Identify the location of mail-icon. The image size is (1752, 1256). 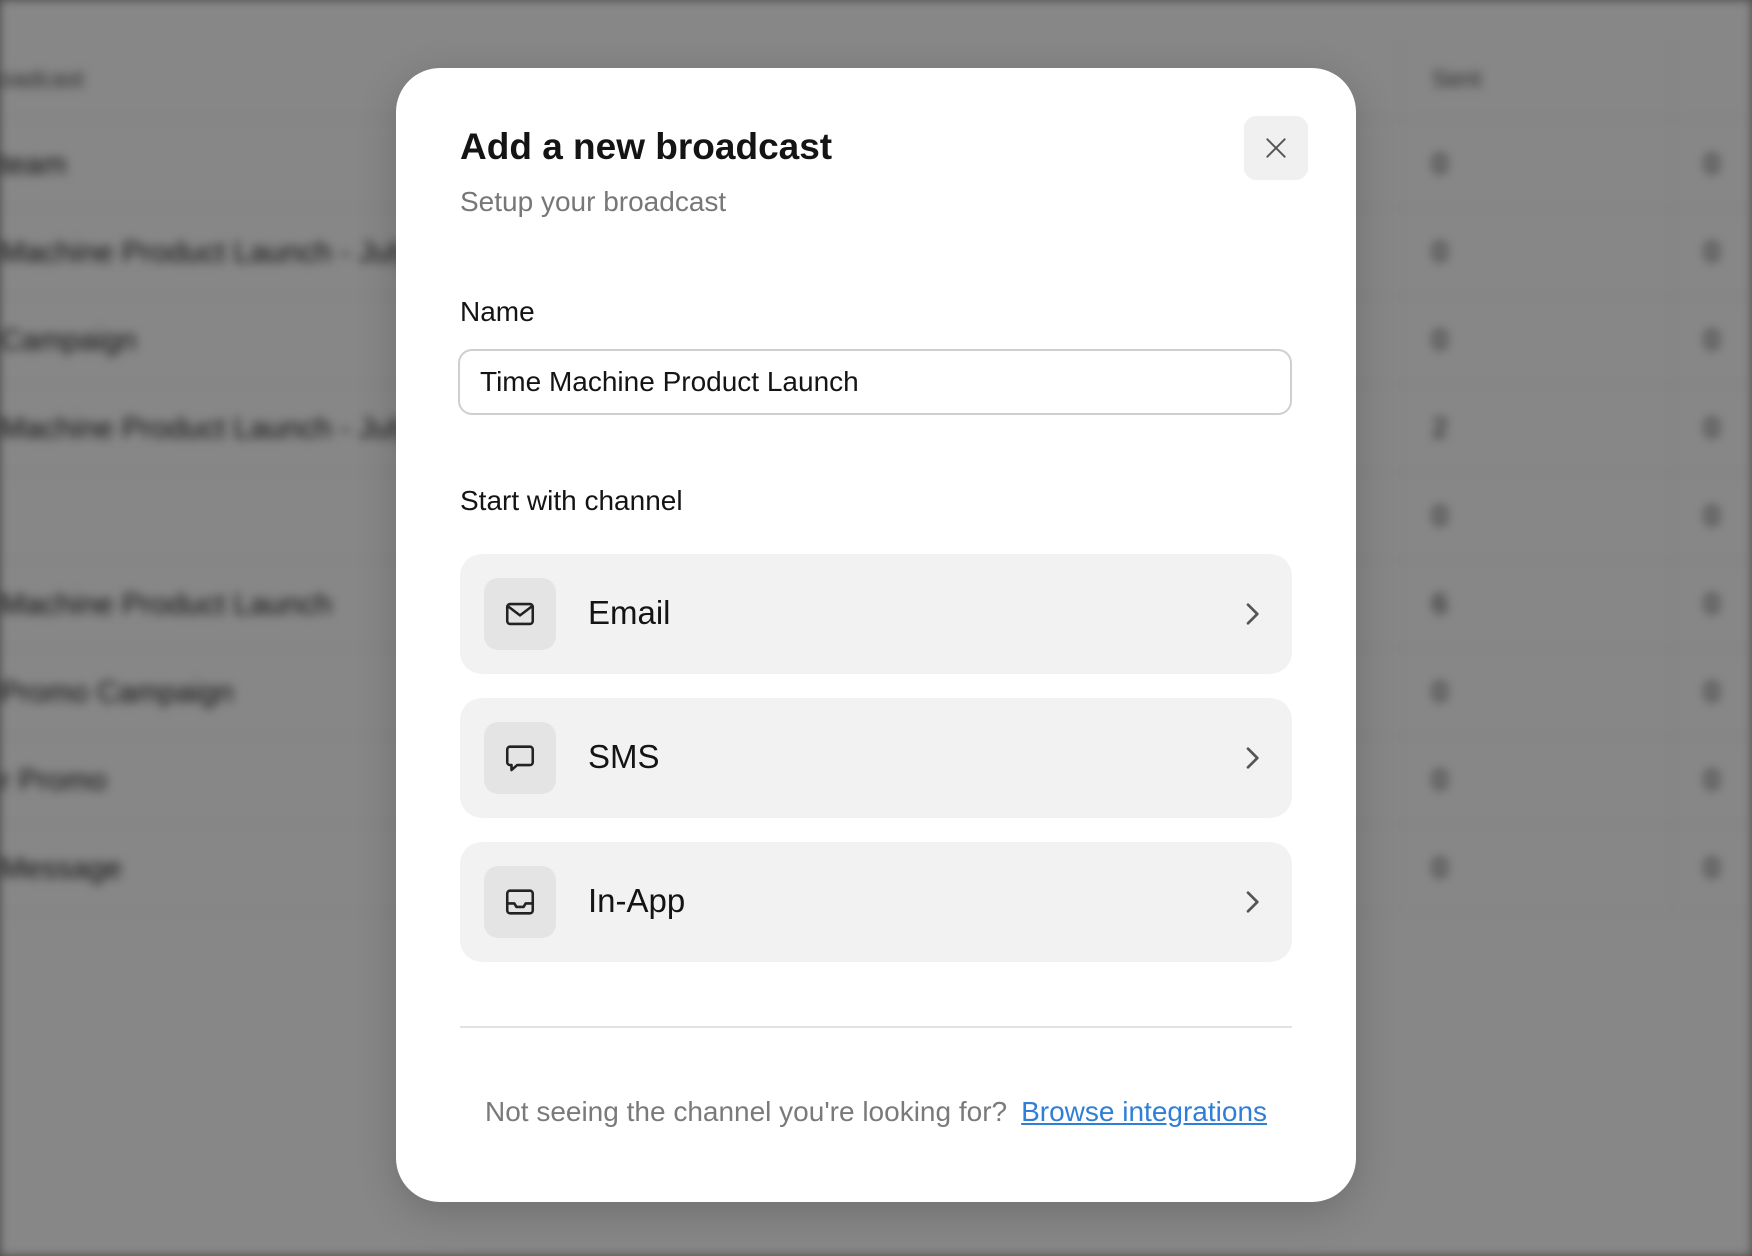
(520, 614).